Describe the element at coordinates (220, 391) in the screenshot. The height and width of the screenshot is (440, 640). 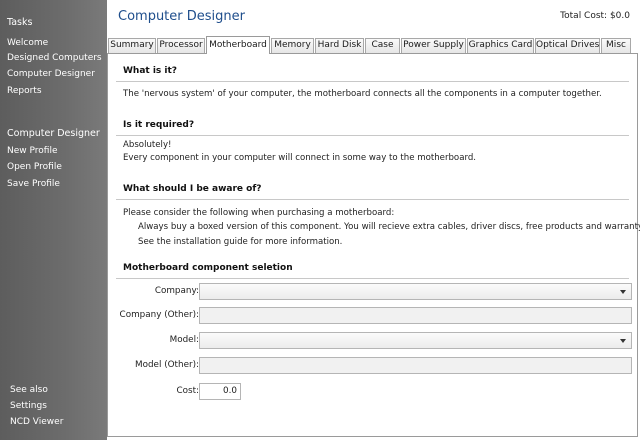
I see `cost-input: 0.0` at that location.